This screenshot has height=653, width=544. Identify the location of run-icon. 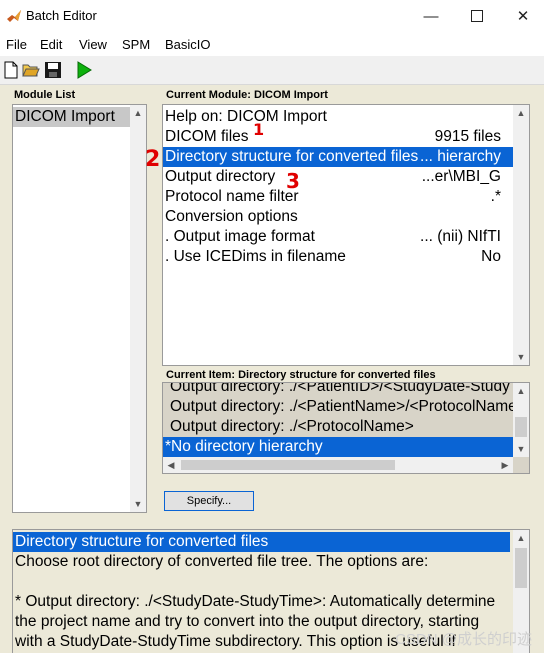
(84, 70).